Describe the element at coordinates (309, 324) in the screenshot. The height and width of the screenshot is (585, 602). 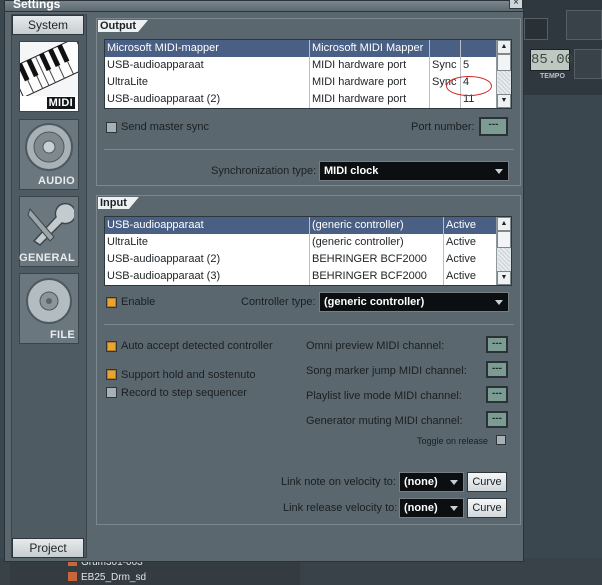
I see `divider` at that location.